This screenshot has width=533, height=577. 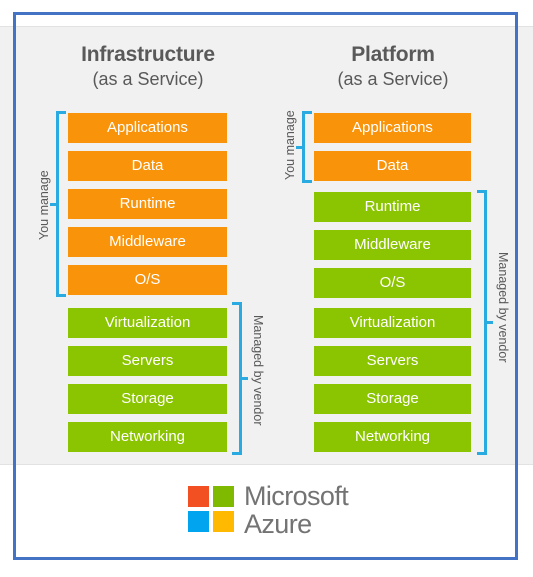 What do you see at coordinates (296, 496) in the screenshot?
I see `logo-line-microsoft: Microsoft` at bounding box center [296, 496].